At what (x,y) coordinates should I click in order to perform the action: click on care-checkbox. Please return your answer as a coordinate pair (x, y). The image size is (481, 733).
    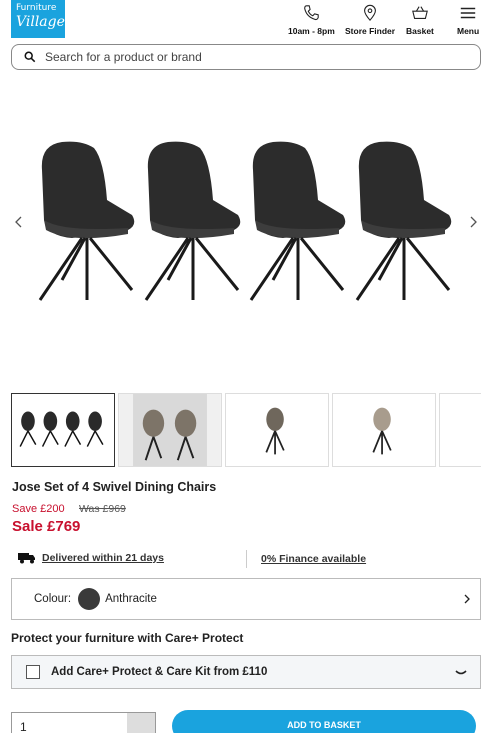
    Looking at the image, I should click on (33, 672).